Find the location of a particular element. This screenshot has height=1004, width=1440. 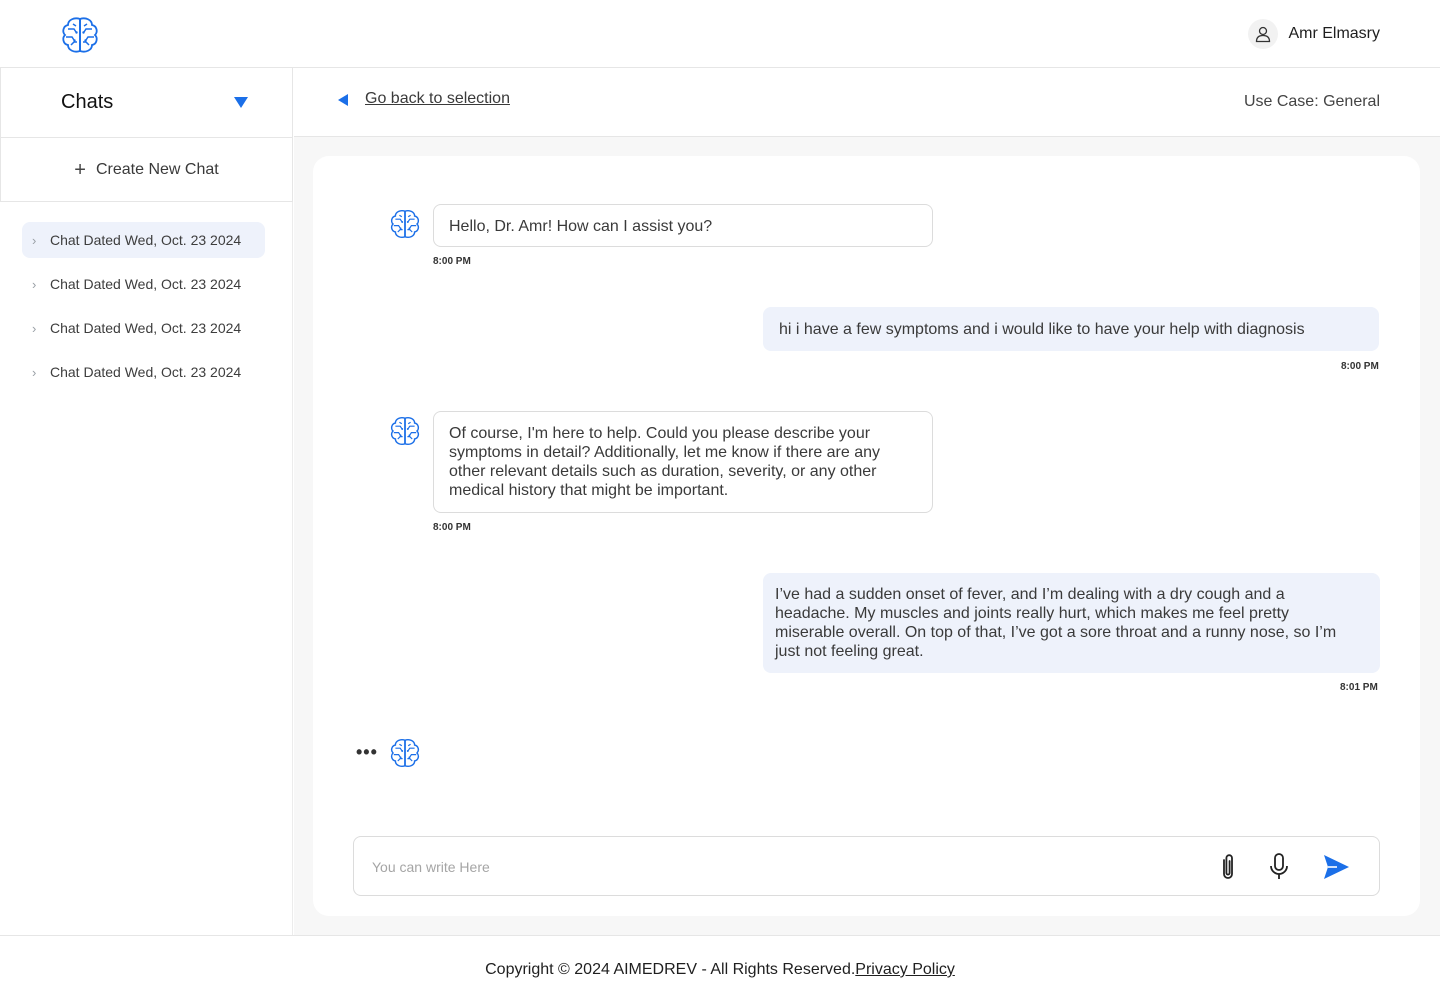

message-composer is located at coordinates (866, 866).